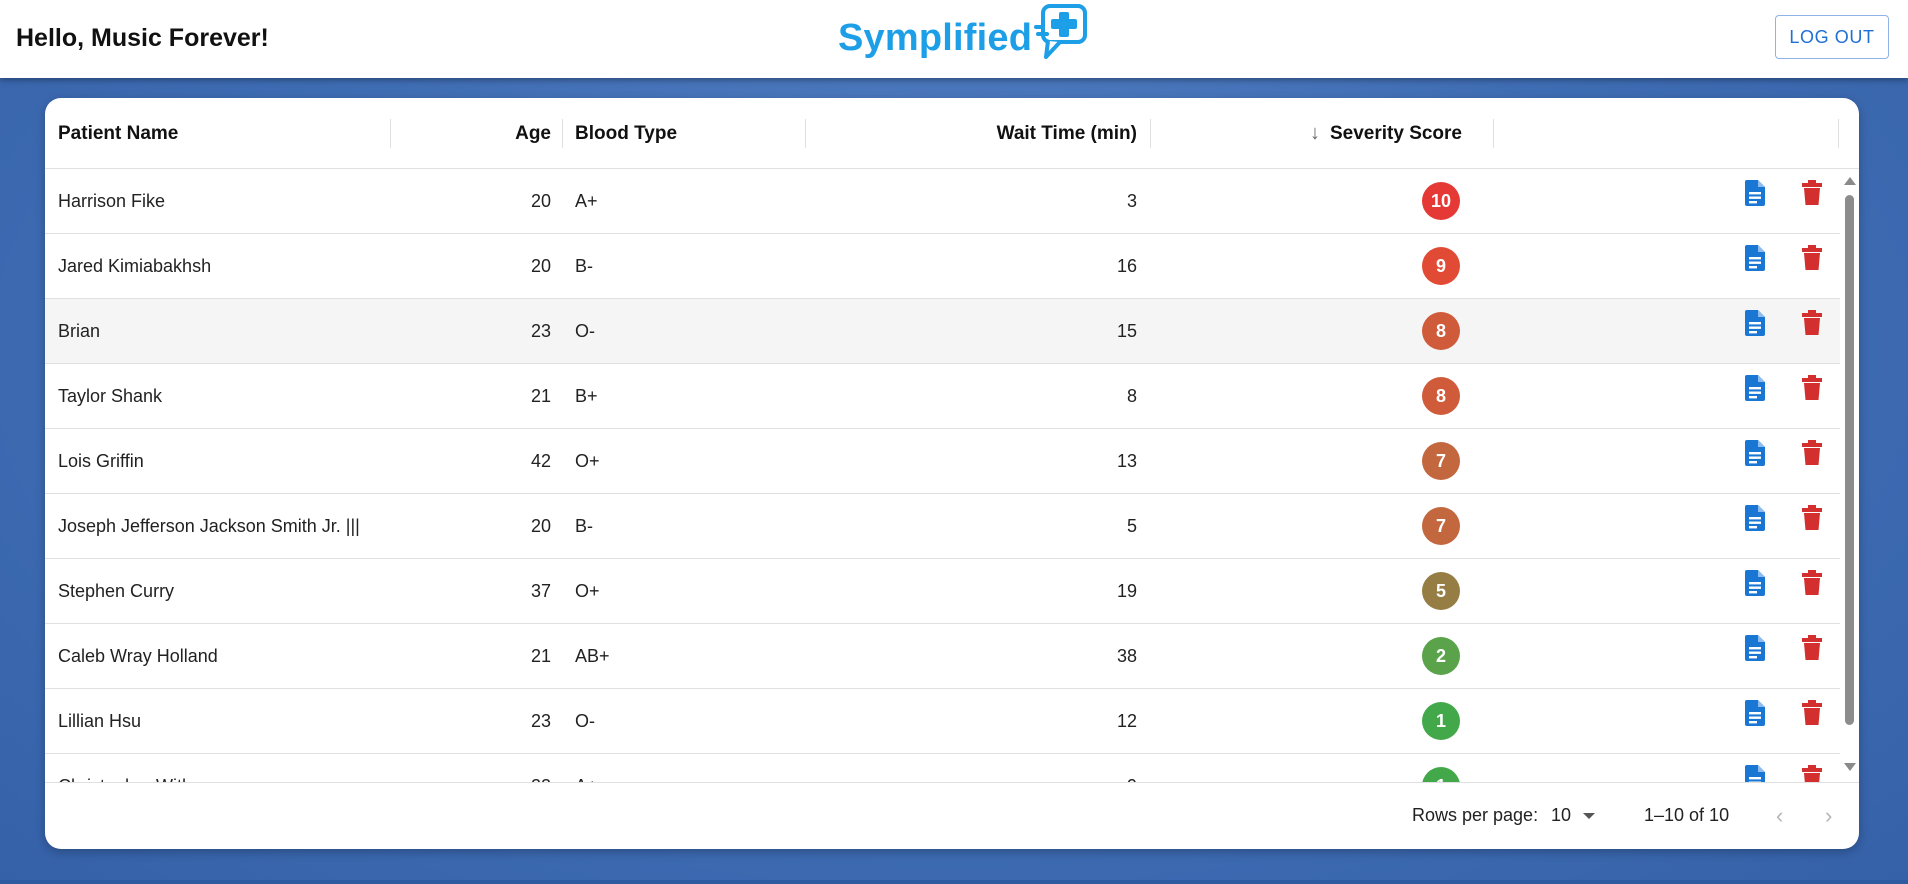  What do you see at coordinates (79, 330) in the screenshot?
I see `patient-name-cell: Brian` at bounding box center [79, 330].